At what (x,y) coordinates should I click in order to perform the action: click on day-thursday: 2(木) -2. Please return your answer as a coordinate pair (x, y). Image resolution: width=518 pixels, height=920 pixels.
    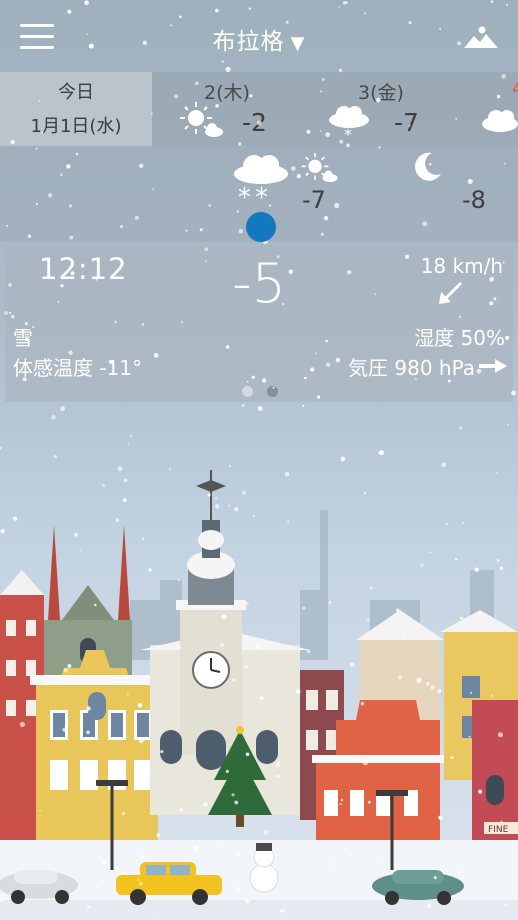
    Looking at the image, I should click on (232, 109).